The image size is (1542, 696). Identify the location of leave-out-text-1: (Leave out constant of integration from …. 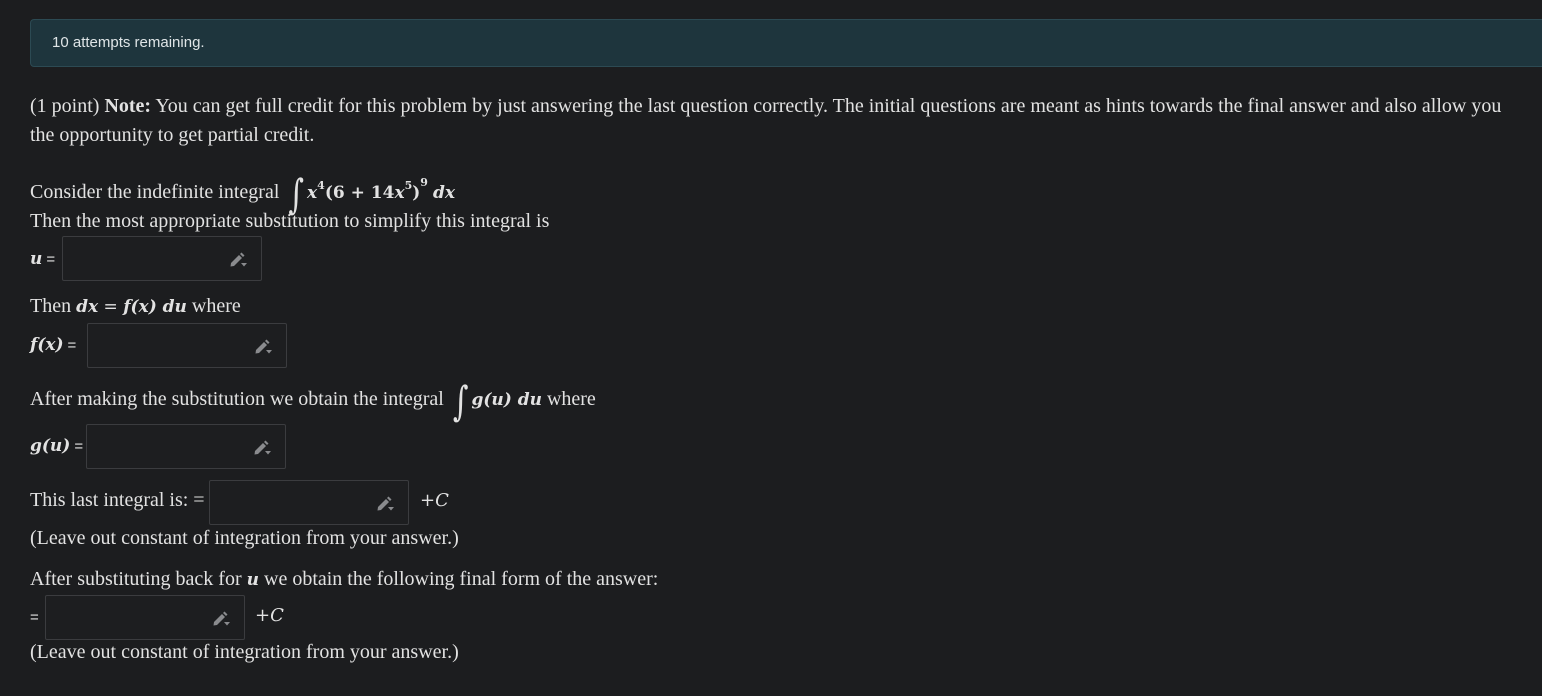
(244, 538).